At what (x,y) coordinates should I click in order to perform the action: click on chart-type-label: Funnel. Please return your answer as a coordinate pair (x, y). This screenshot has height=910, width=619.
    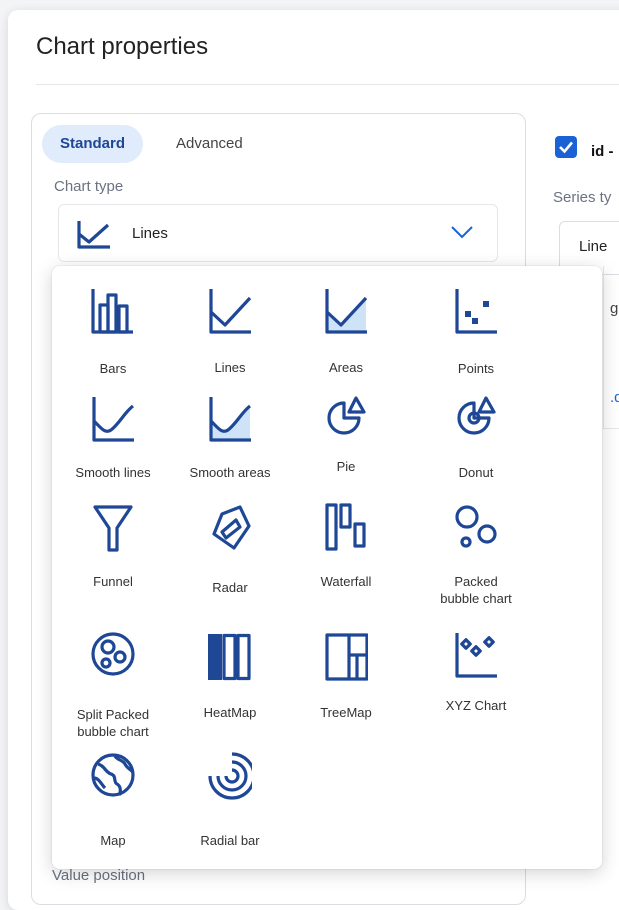
    Looking at the image, I should click on (113, 581).